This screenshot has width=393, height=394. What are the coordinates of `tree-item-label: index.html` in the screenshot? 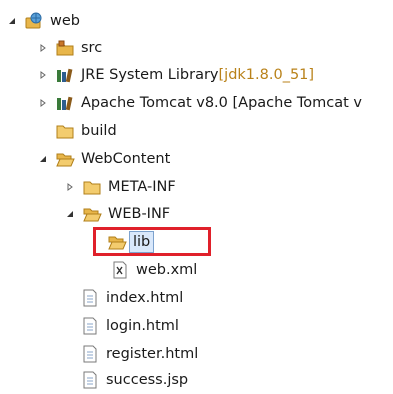 It's located at (145, 298).